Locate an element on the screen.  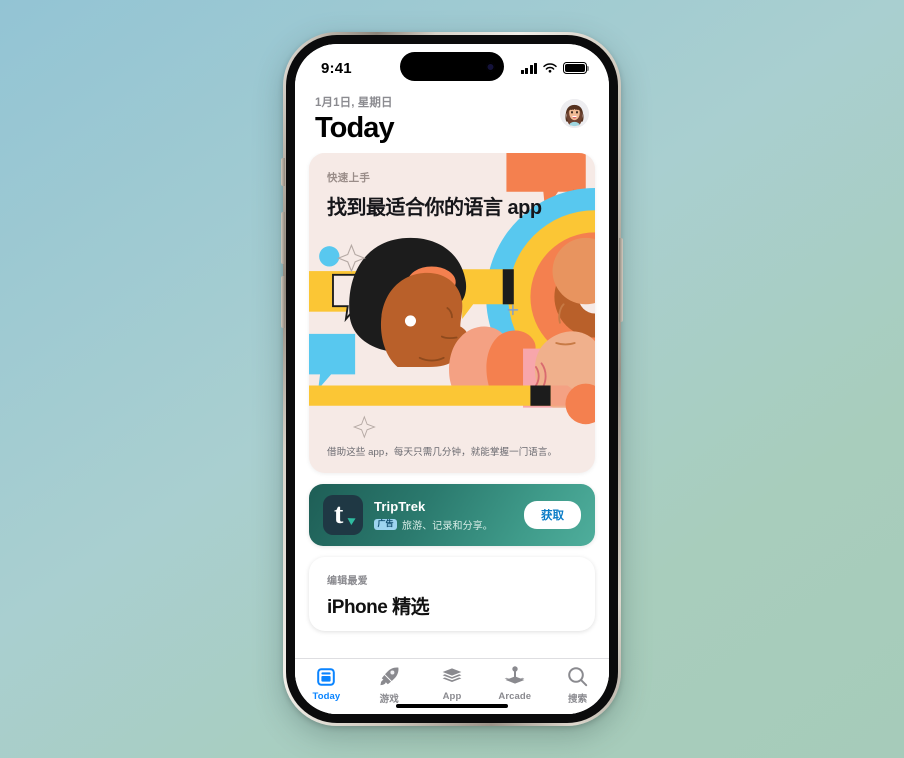
editors-choice-card: 编辑最爱 iPhone 精选 is located at coordinates (452, 594).